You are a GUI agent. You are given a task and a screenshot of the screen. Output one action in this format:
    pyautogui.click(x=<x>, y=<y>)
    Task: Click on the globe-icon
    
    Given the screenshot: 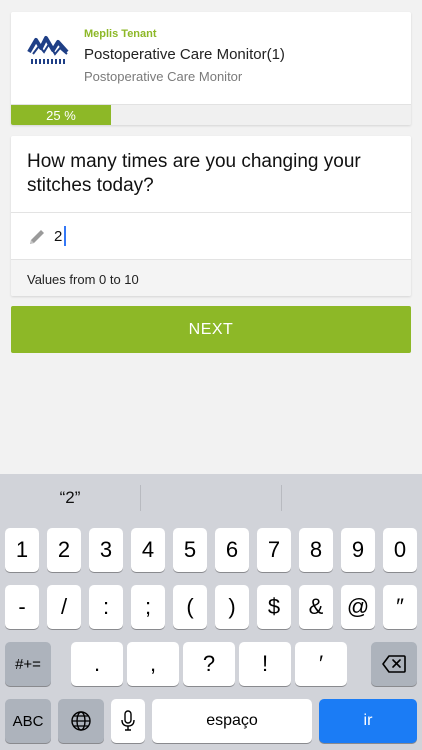 What is the action you would take?
    pyautogui.click(x=81, y=721)
    